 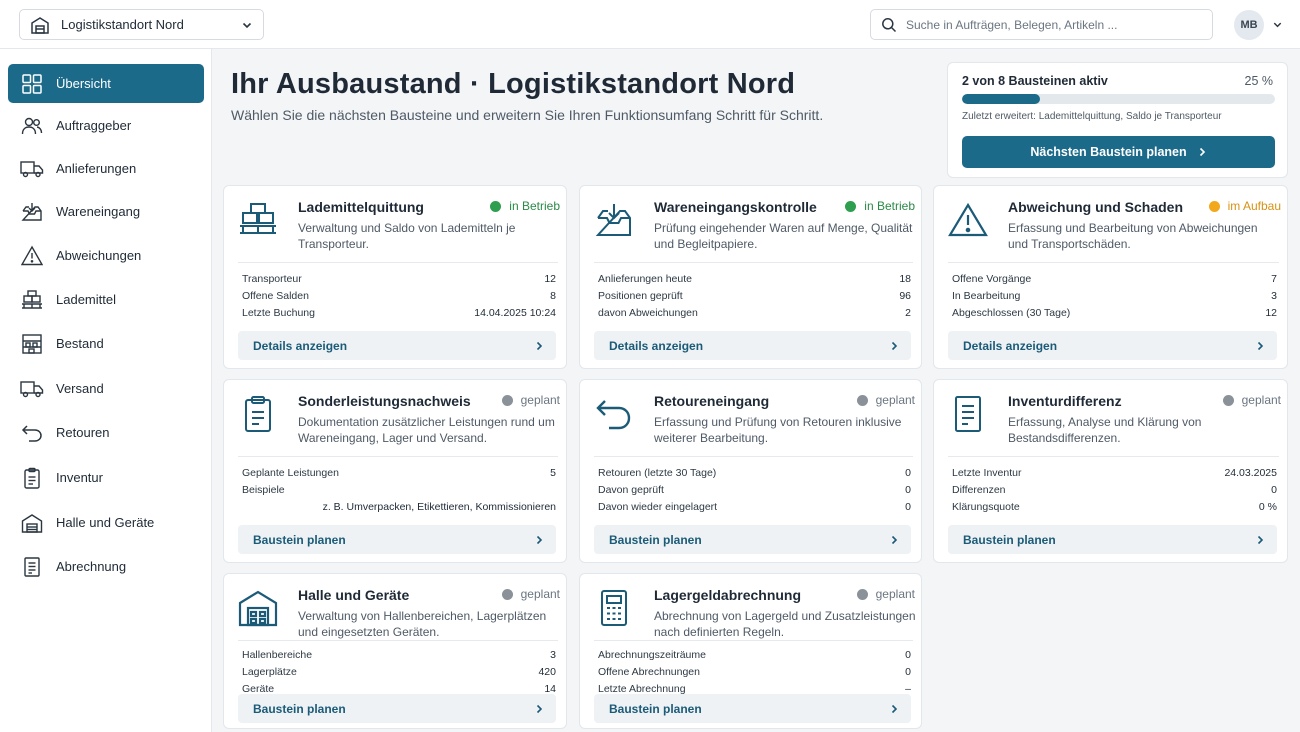 I want to click on card-title: Lagergeldabrechnung, so click(x=728, y=595).